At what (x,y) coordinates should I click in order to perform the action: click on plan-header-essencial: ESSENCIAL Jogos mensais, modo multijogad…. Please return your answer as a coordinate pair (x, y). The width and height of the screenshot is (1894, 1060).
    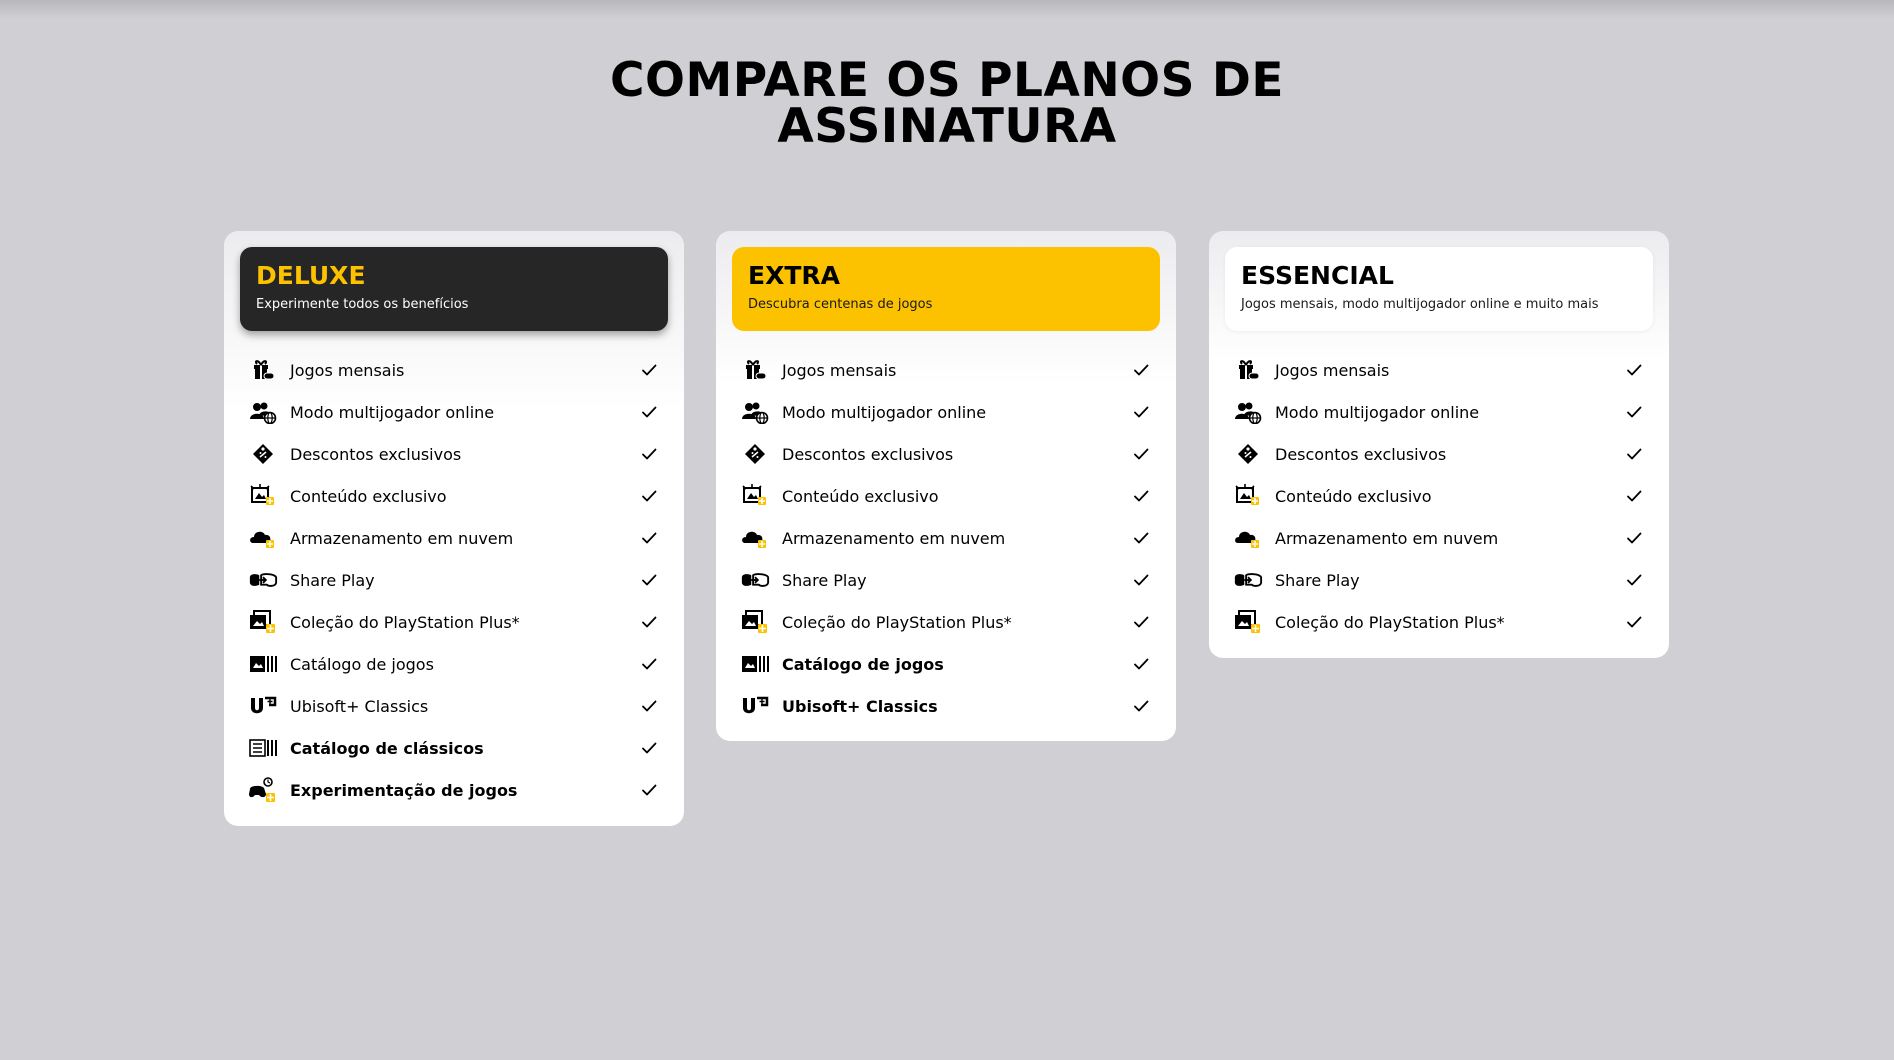
    Looking at the image, I should click on (1439, 289).